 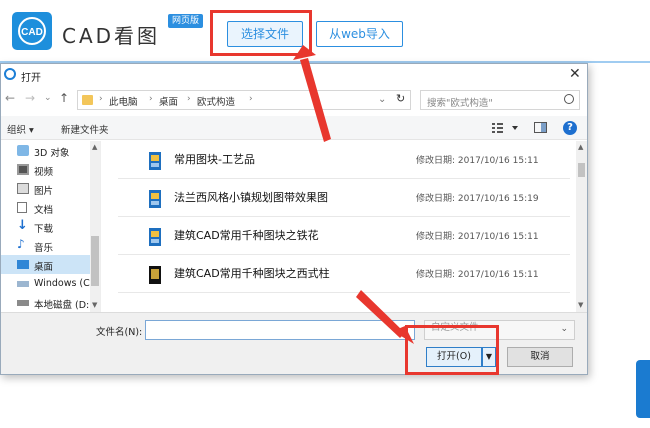 I want to click on search-icon, so click(x=569, y=99).